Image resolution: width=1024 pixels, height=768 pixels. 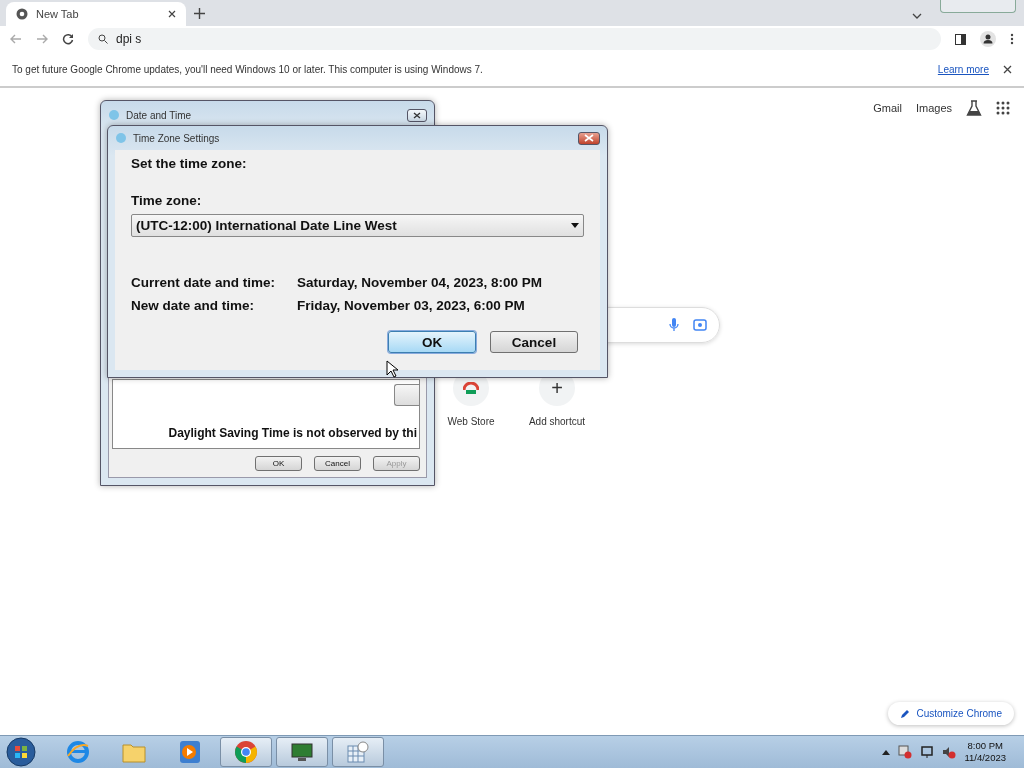 What do you see at coordinates (960, 39) in the screenshot?
I see `side-panel-icon` at bounding box center [960, 39].